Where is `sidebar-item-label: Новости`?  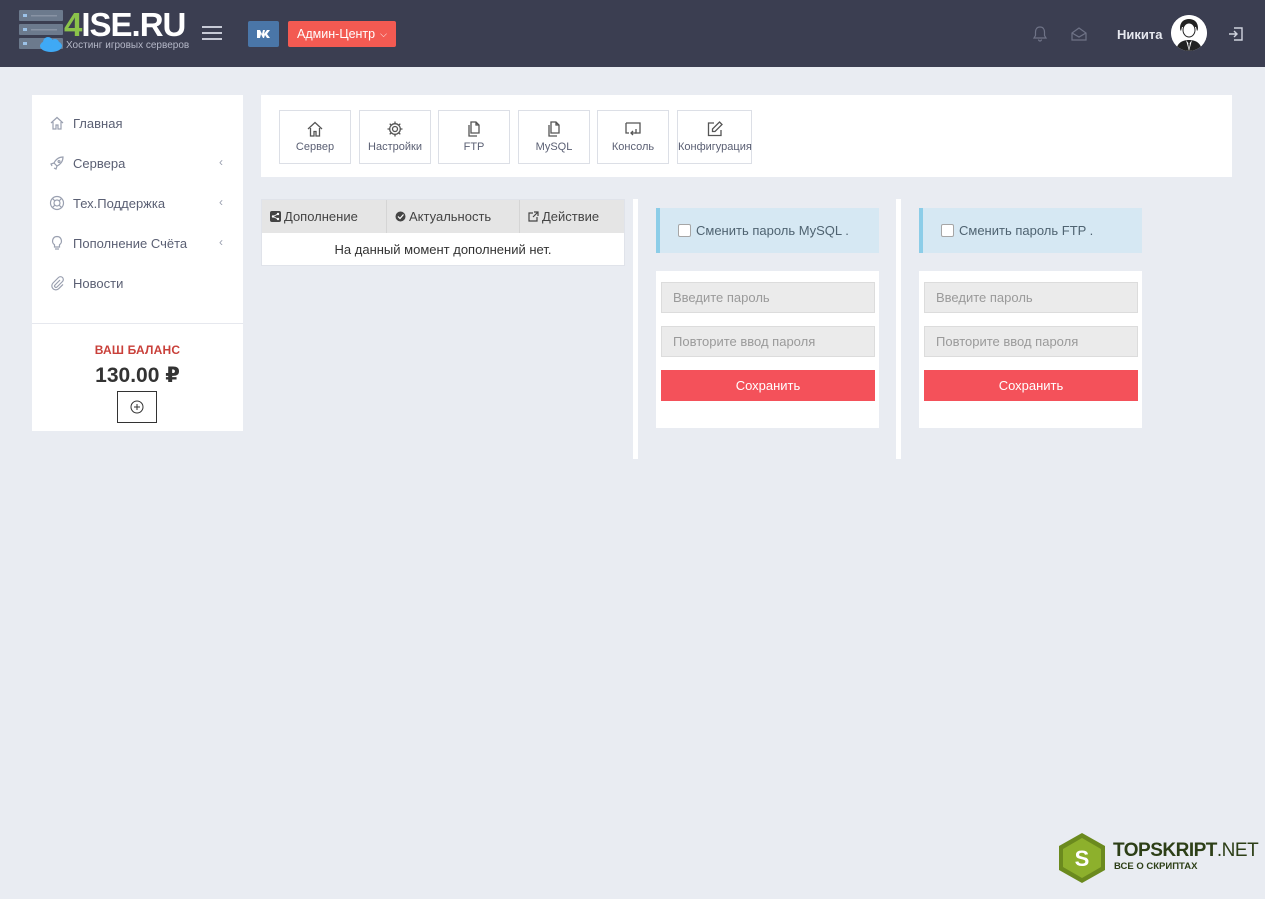 sidebar-item-label: Новости is located at coordinates (98, 283).